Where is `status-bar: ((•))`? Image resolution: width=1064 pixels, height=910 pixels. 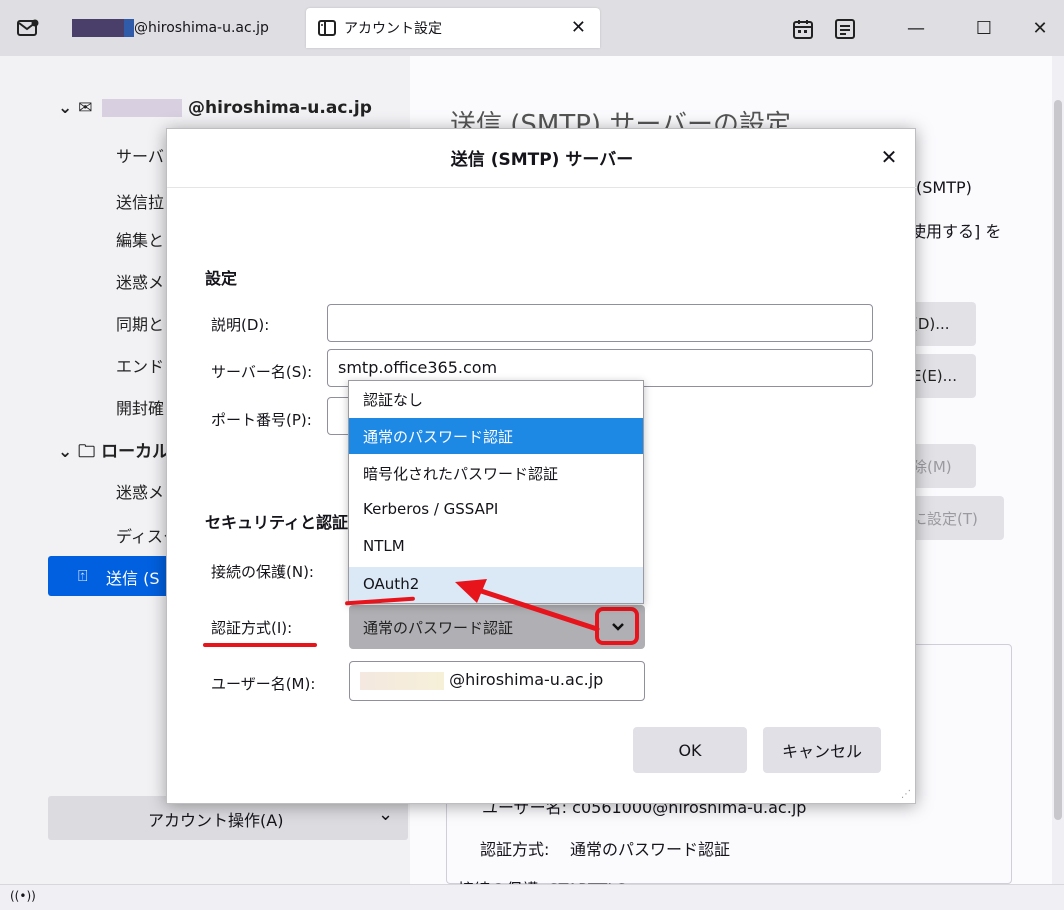 status-bar: ((•)) is located at coordinates (532, 897).